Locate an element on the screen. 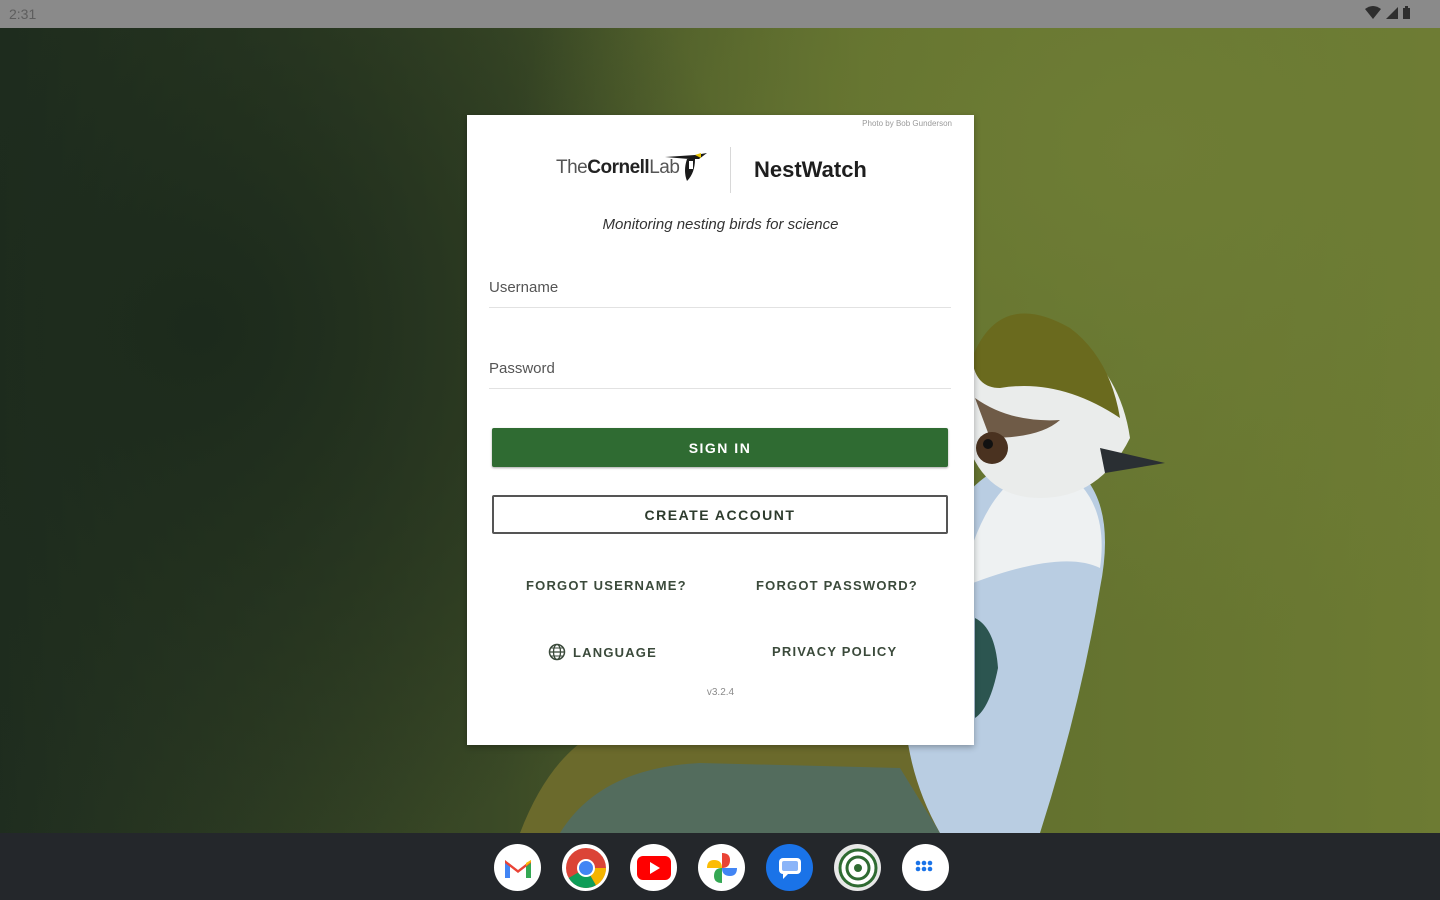  forgot-username-label: FORGOT USERNAME? is located at coordinates (606, 585).